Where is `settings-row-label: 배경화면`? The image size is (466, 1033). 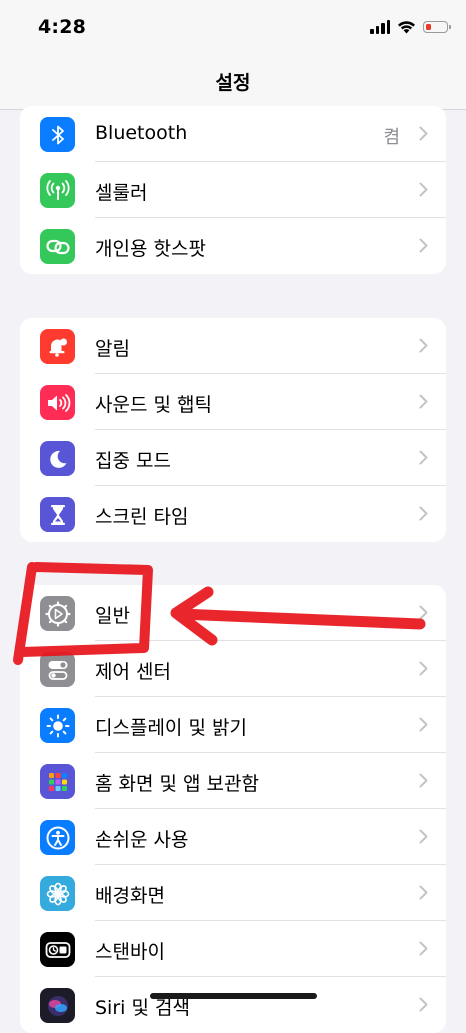
settings-row-label: 배경화면 is located at coordinates (130, 896).